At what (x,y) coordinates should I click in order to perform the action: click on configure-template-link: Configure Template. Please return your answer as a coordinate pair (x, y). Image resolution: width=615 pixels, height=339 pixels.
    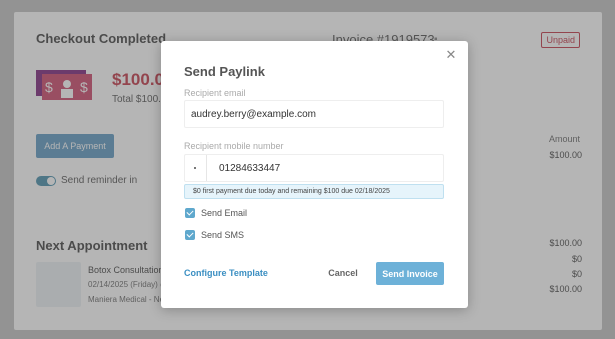
    Looking at the image, I should click on (226, 273).